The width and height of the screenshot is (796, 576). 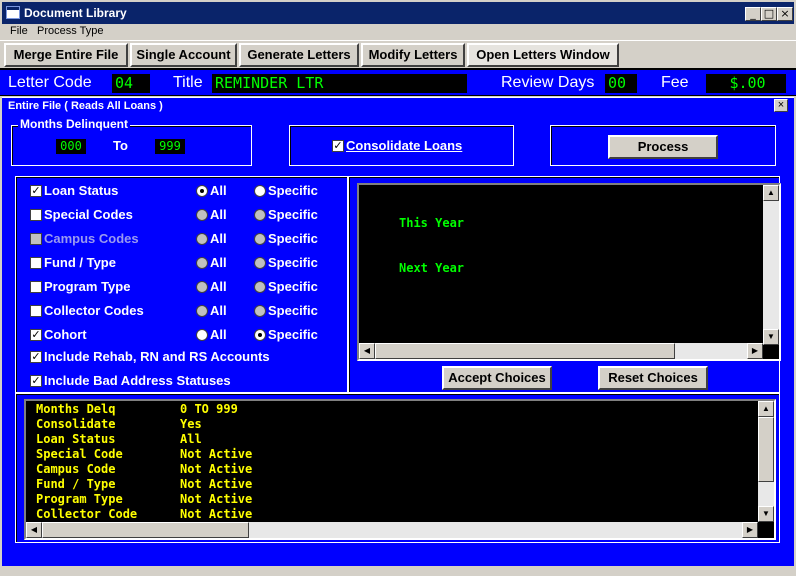 I want to click on program-type-all-radio, so click(x=202, y=287).